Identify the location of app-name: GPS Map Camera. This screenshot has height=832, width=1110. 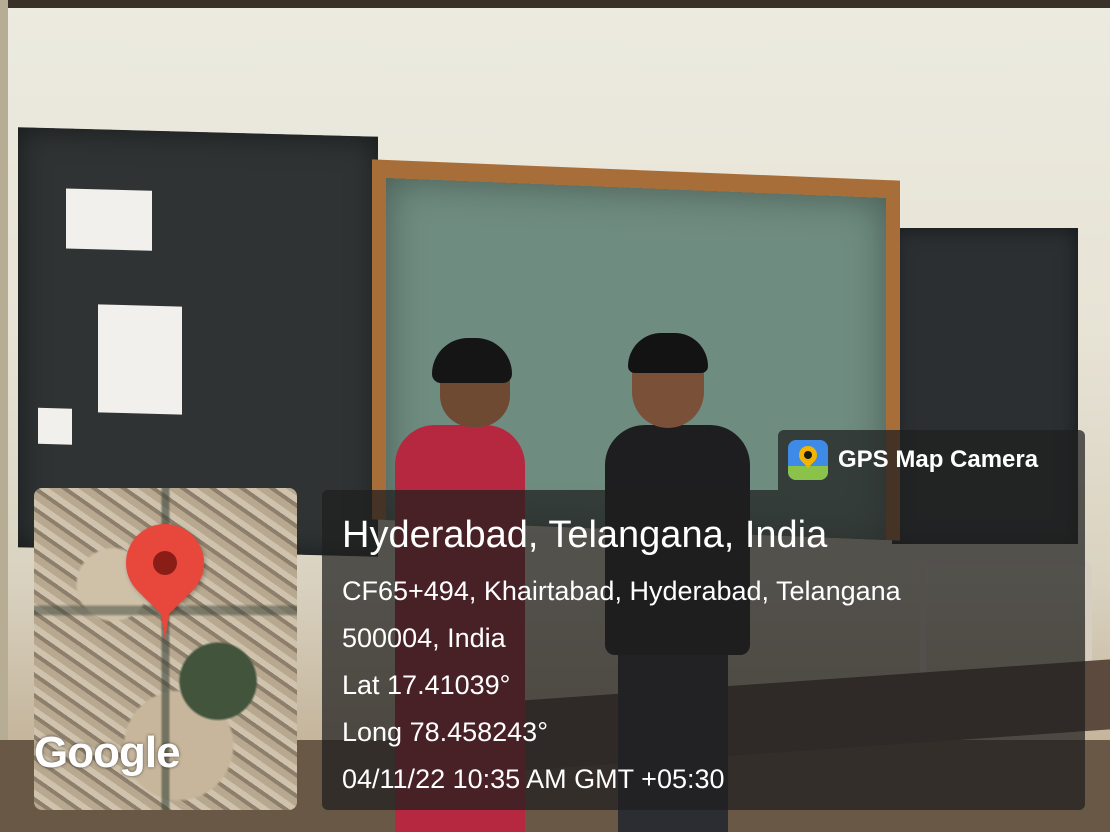
(938, 459).